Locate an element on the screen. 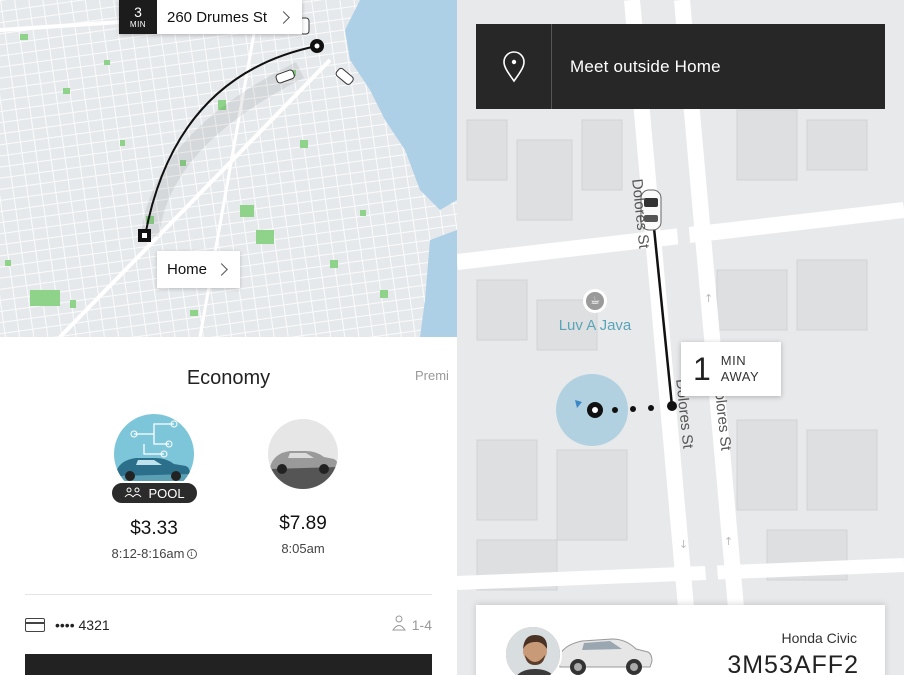 This screenshot has height=675, width=904. seat-capacity: 1-4 is located at coordinates (411, 624).